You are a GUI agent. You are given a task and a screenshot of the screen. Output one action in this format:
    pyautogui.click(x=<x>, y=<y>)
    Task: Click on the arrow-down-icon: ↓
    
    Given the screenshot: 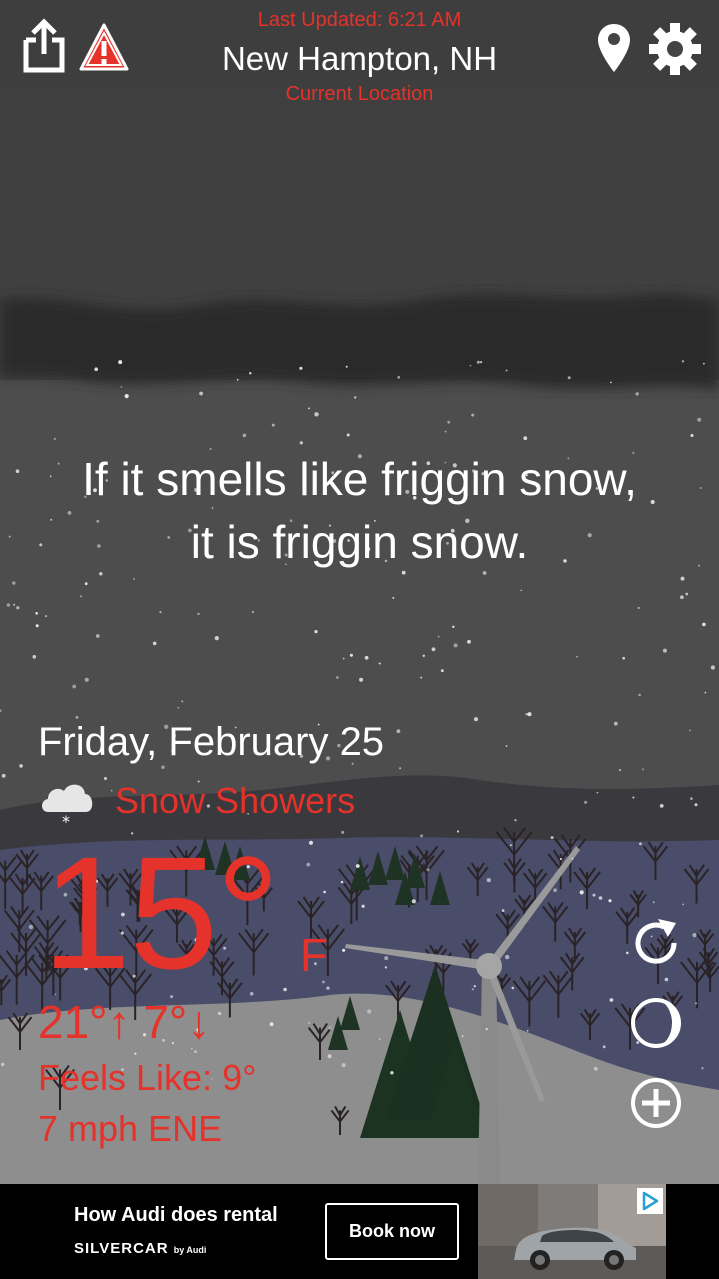 What is the action you would take?
    pyautogui.click(x=199, y=1022)
    